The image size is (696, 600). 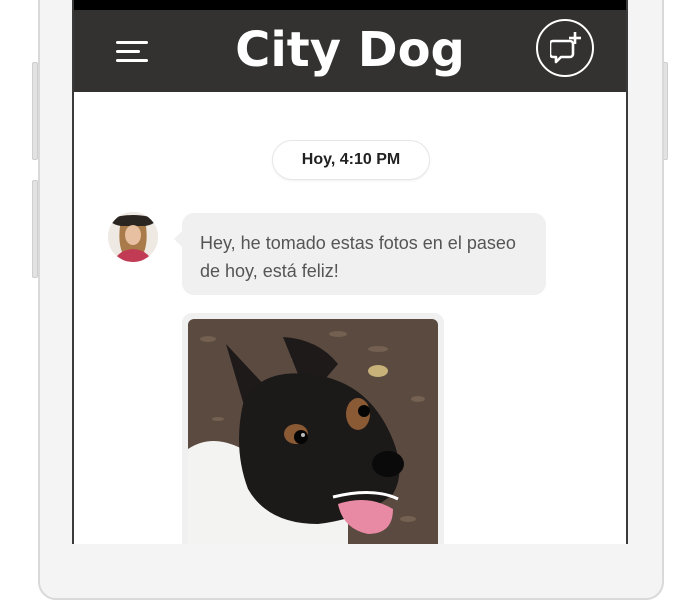 I want to click on timestamp-pill: Hoy, 4:10 PM, so click(x=351, y=160).